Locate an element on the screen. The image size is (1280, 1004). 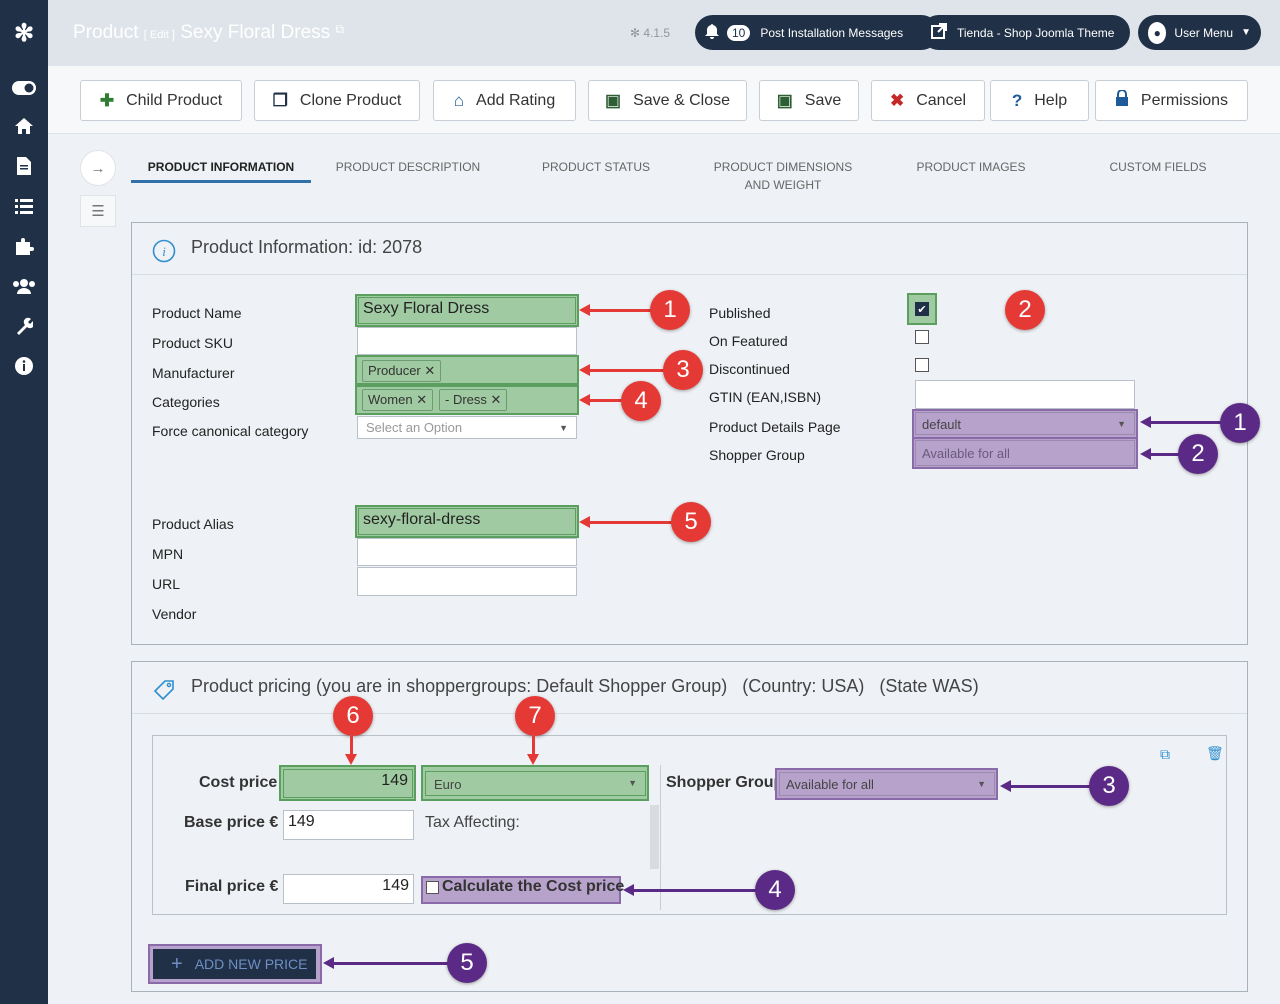
currency-select: Euro ▼ is located at coordinates (535, 783).